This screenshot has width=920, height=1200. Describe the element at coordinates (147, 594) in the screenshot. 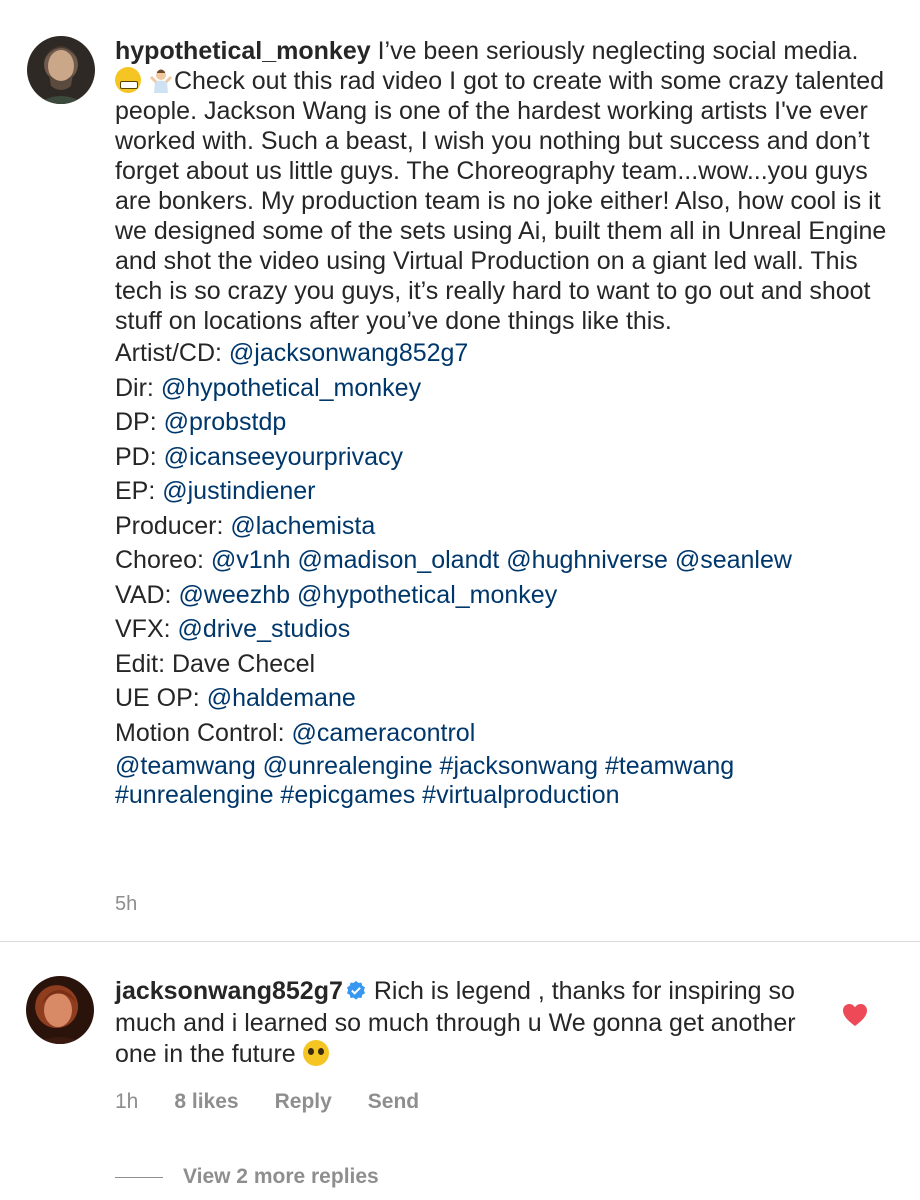

I see `credit-label: VAD:` at that location.